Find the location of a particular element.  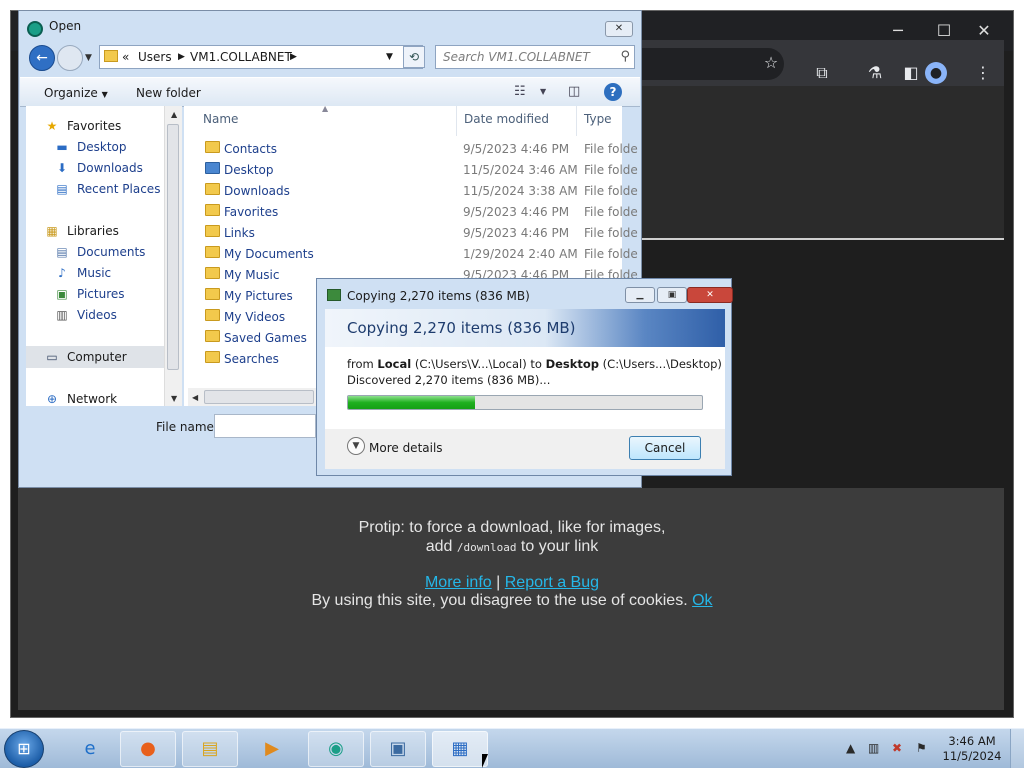

new-folder-button: New folder is located at coordinates (168, 93).